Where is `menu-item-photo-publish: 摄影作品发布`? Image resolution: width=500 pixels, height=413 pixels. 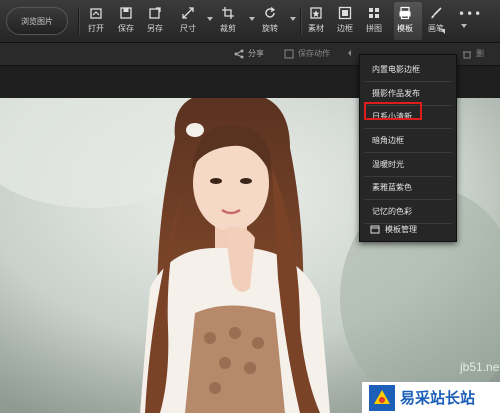
menu-item-photo-publish: 摄影作品发布 is located at coordinates (408, 93).